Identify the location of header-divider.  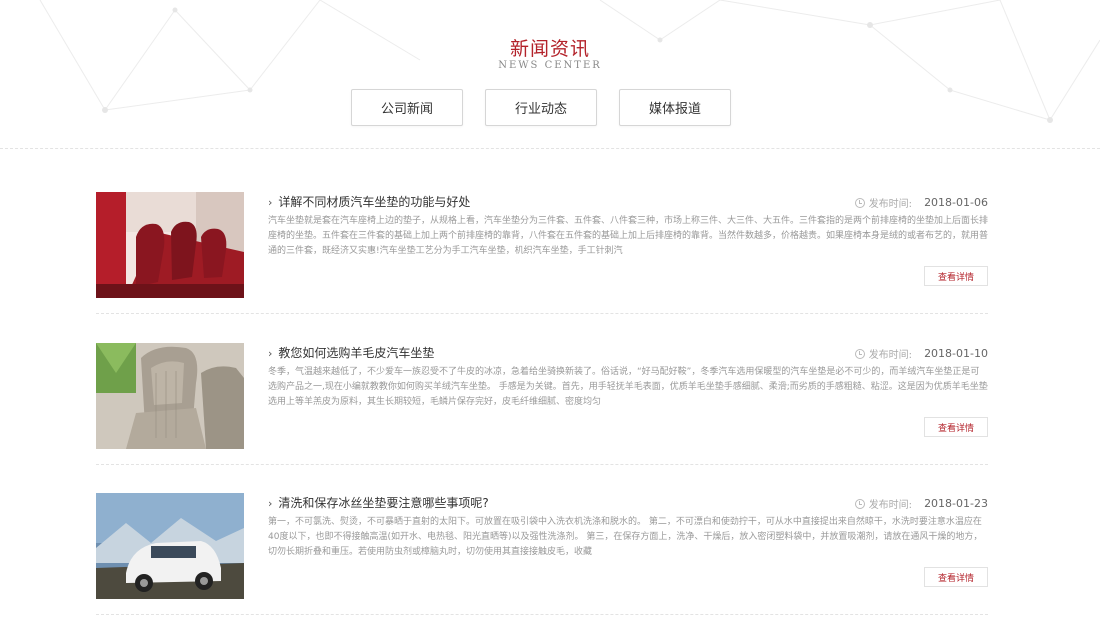
(550, 148).